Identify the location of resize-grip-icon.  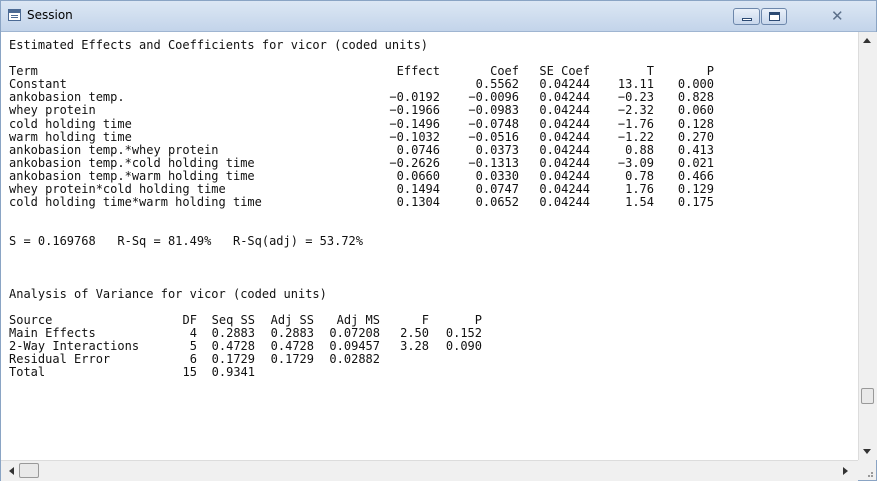
(867, 470).